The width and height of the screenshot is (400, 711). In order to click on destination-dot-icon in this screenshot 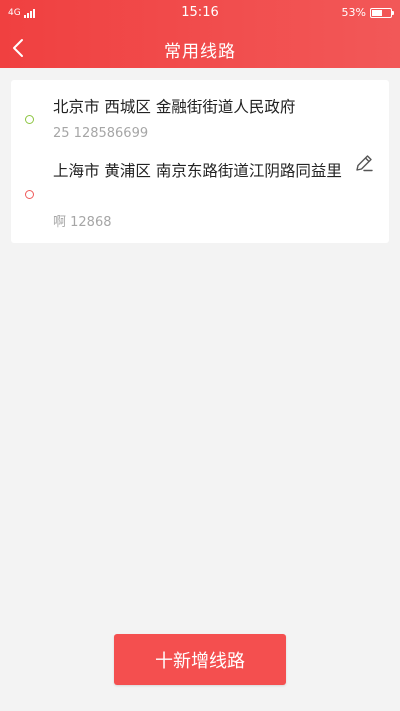, I will do `click(29, 194)`.